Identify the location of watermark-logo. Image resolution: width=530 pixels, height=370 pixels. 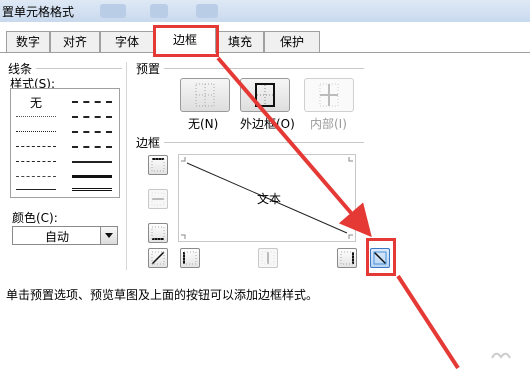
(501, 357).